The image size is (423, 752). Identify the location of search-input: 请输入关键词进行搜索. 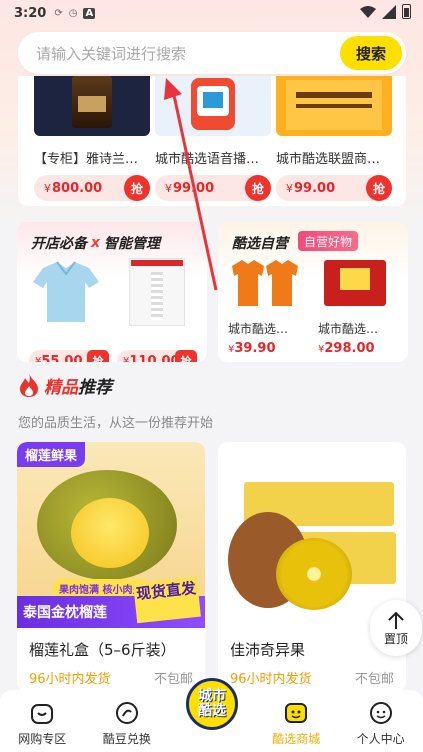
(188, 53).